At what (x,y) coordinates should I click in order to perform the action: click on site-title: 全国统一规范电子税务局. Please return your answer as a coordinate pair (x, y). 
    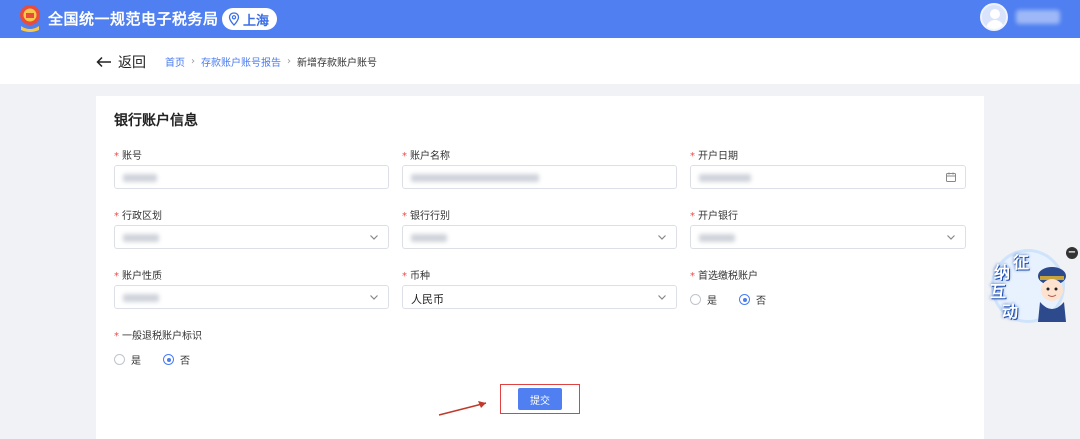
    Looking at the image, I should click on (133, 19).